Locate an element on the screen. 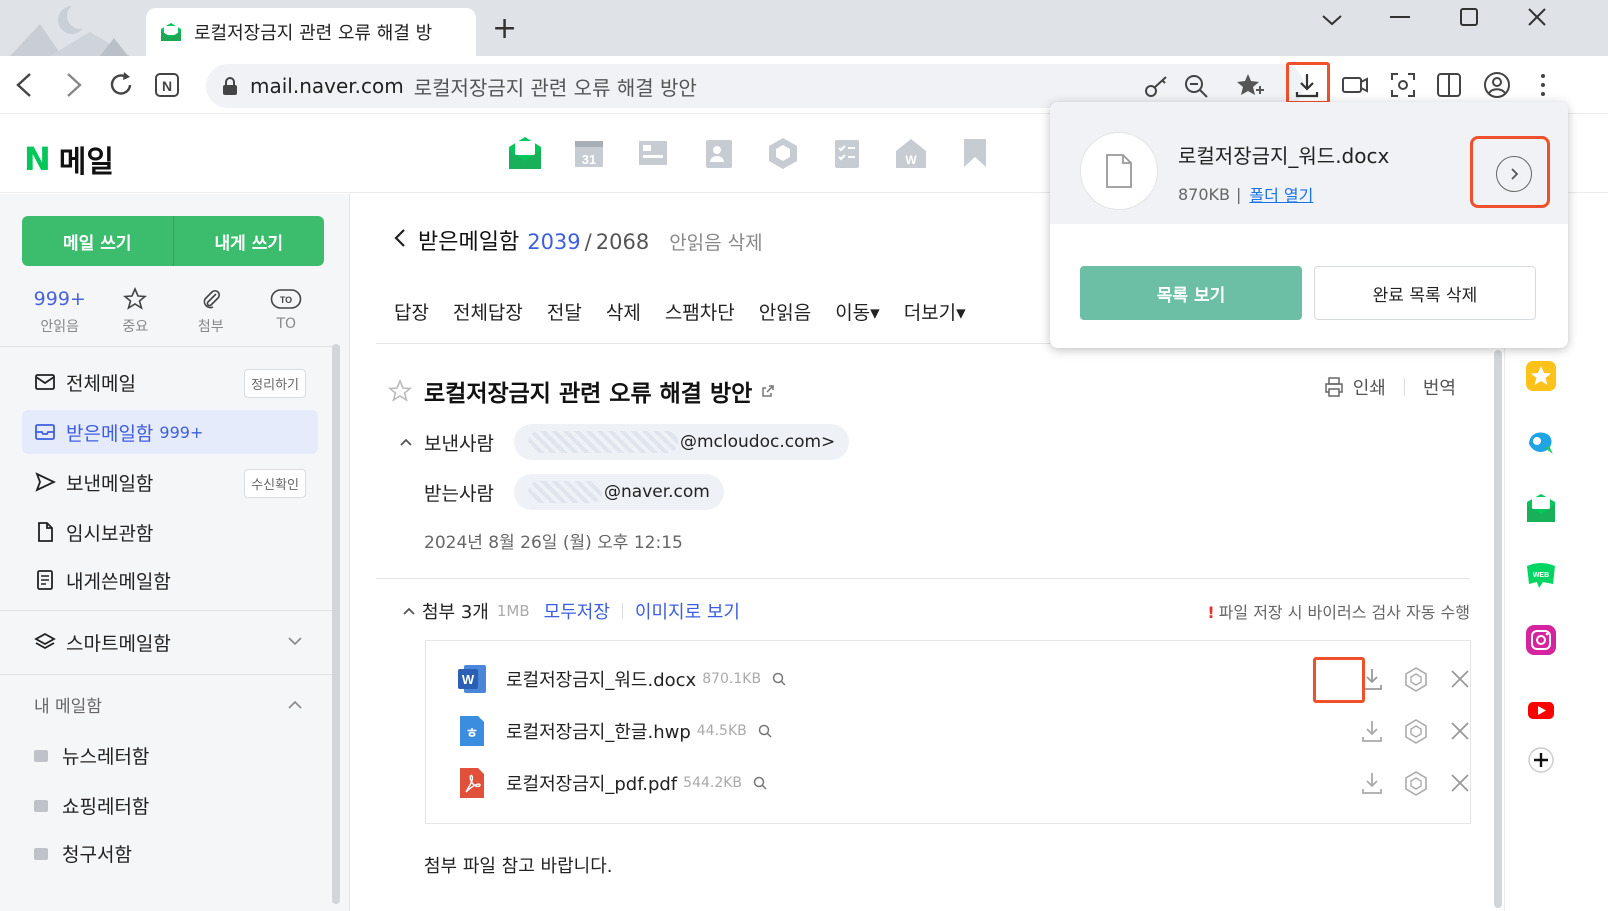  active-tab: 로컬저장금지 관련 오류 해결 방 is located at coordinates (311, 32).